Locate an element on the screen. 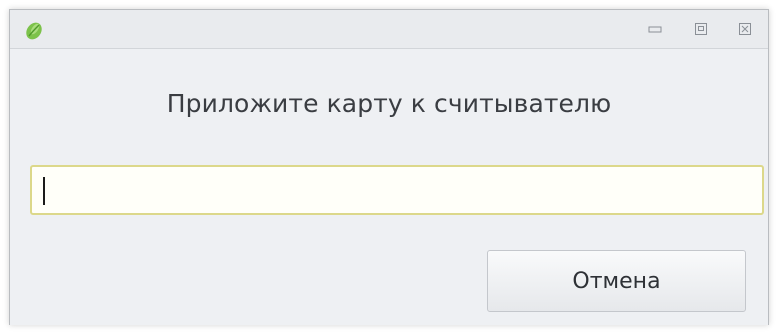 The height and width of the screenshot is (334, 780). card-number-input is located at coordinates (397, 190).